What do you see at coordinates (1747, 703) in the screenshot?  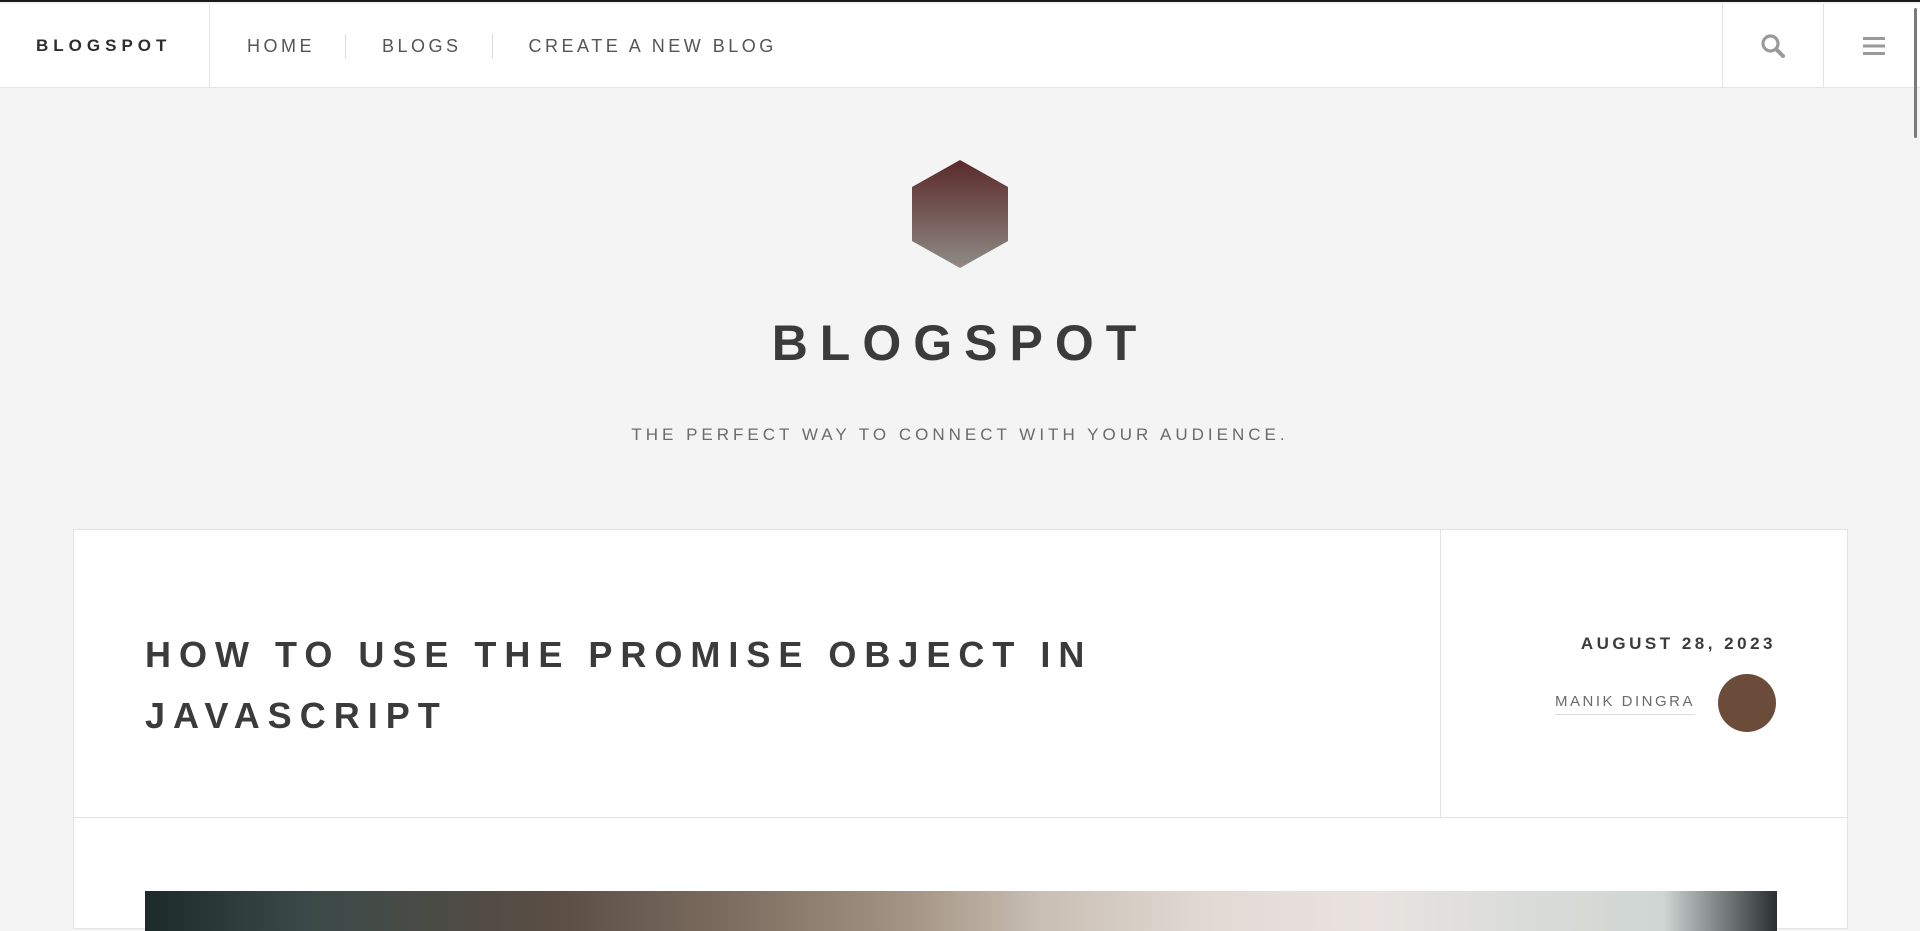 I see `author-avatar` at bounding box center [1747, 703].